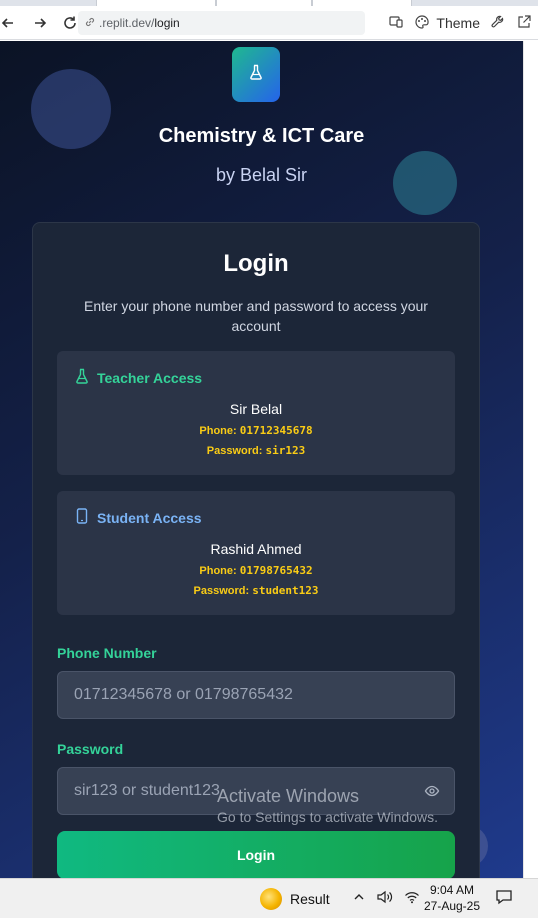  Describe the element at coordinates (256, 854) in the screenshot. I see `login-button: Login` at that location.